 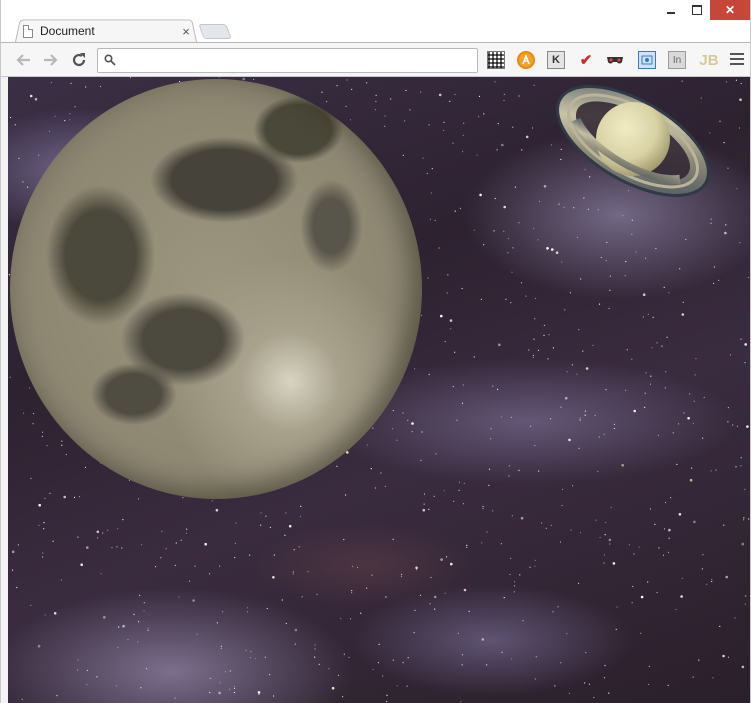 What do you see at coordinates (615, 60) in the screenshot?
I see `spy-mask-extension-icon` at bounding box center [615, 60].